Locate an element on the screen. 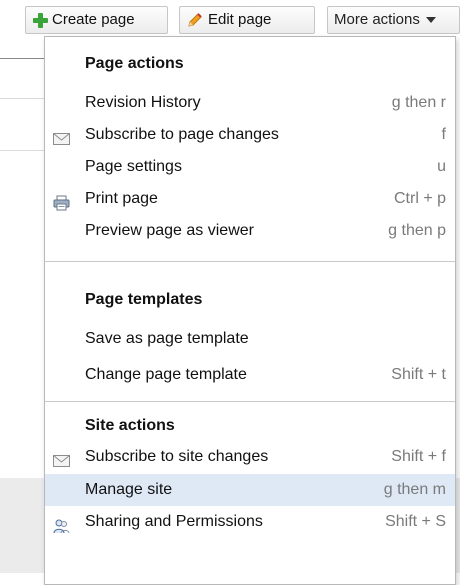  section-header-page-templates: Page templates is located at coordinates (144, 299).